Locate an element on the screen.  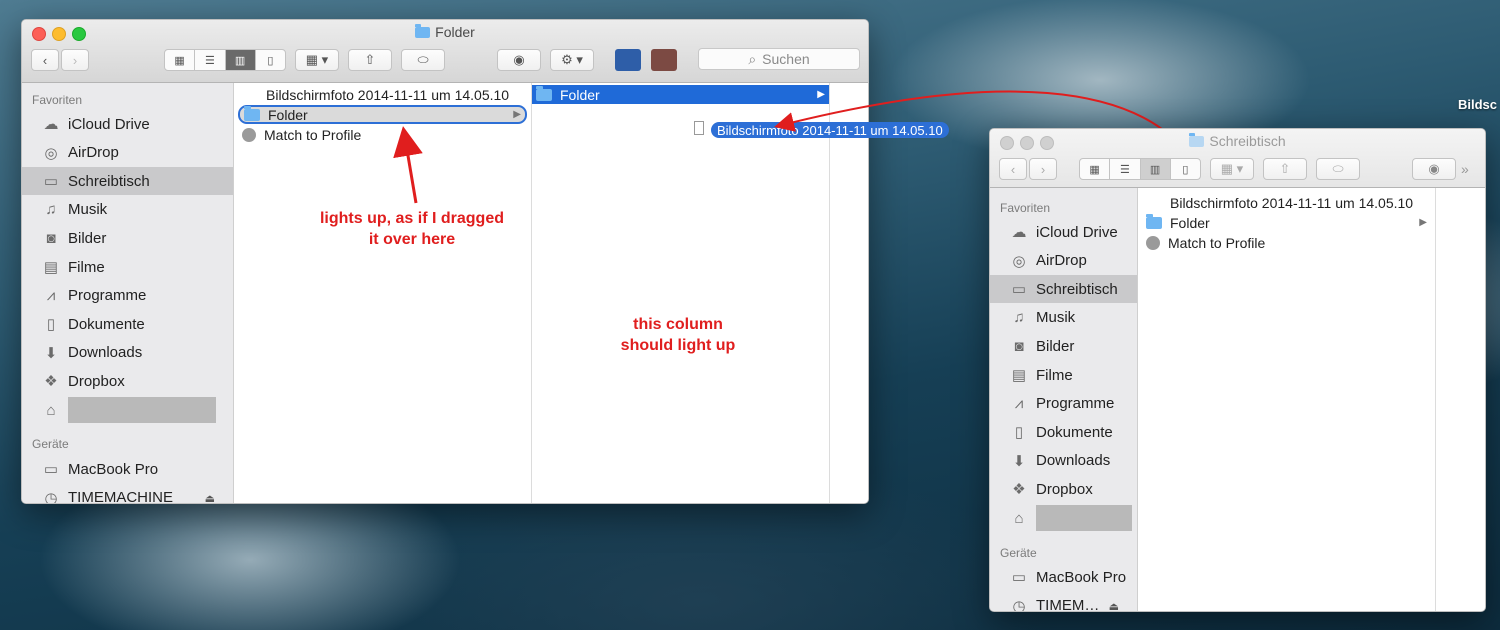
sidebar-item-label: MacBook Pro is located at coordinates (113, 469).